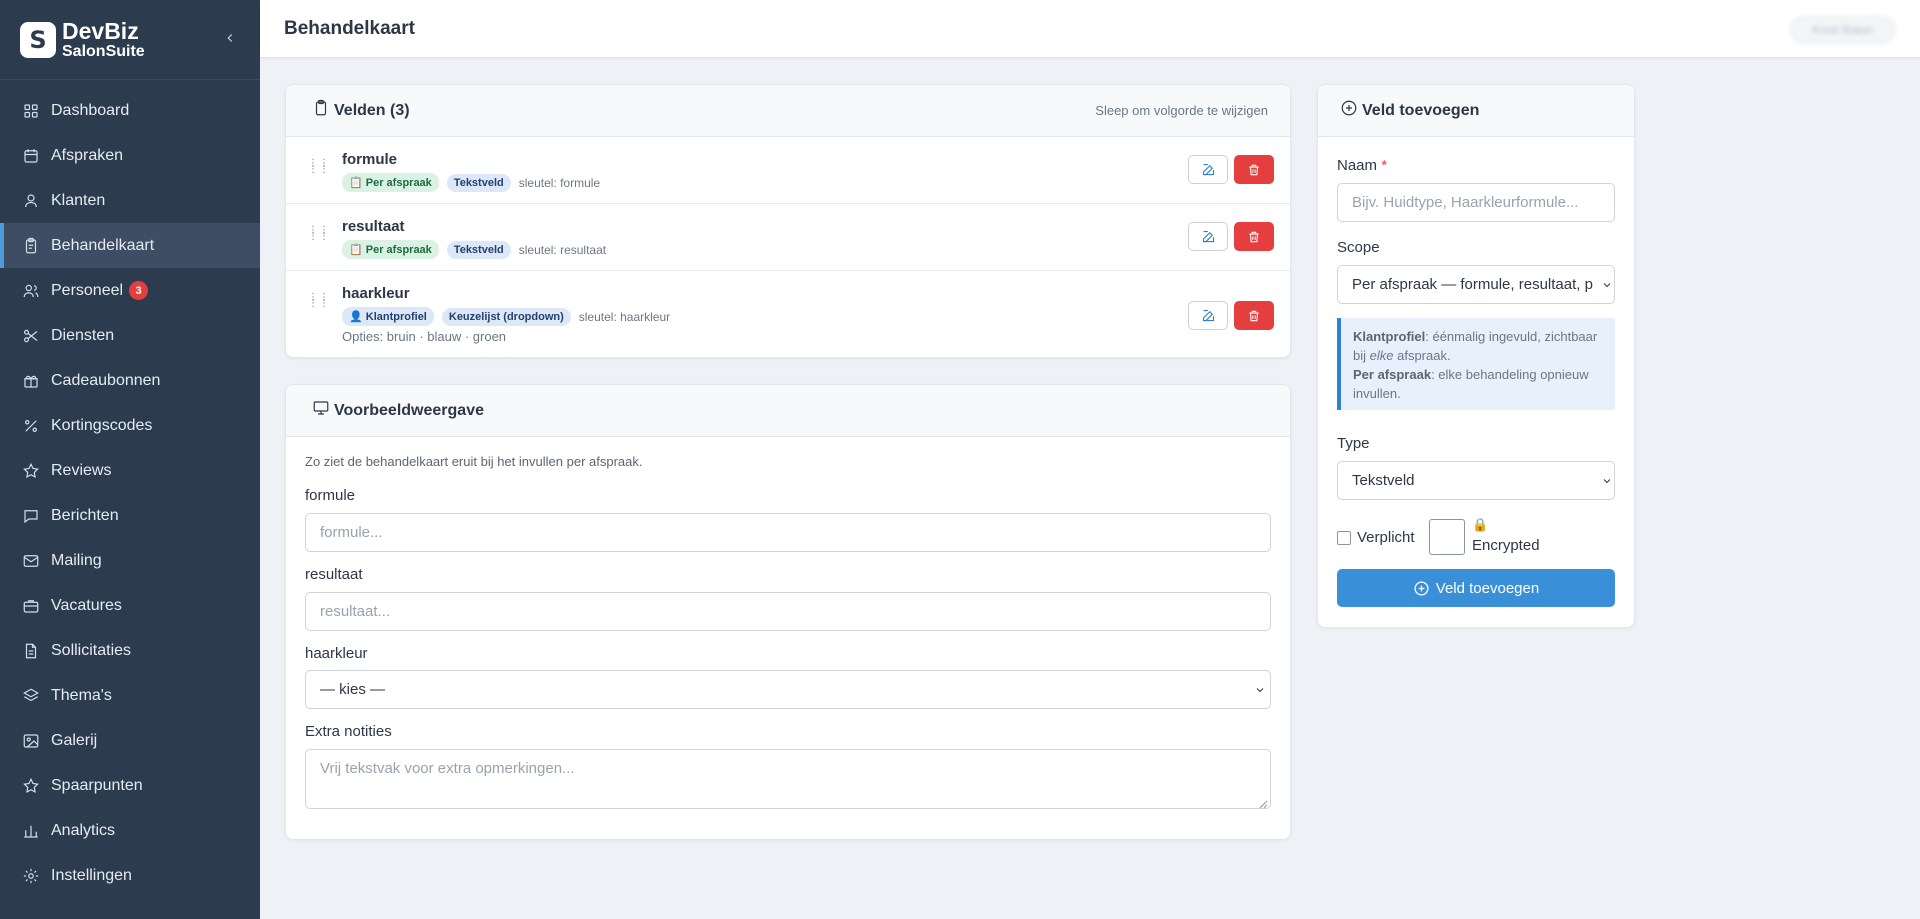  Describe the element at coordinates (230, 38) in the screenshot. I see `chevron-left-icon` at that location.